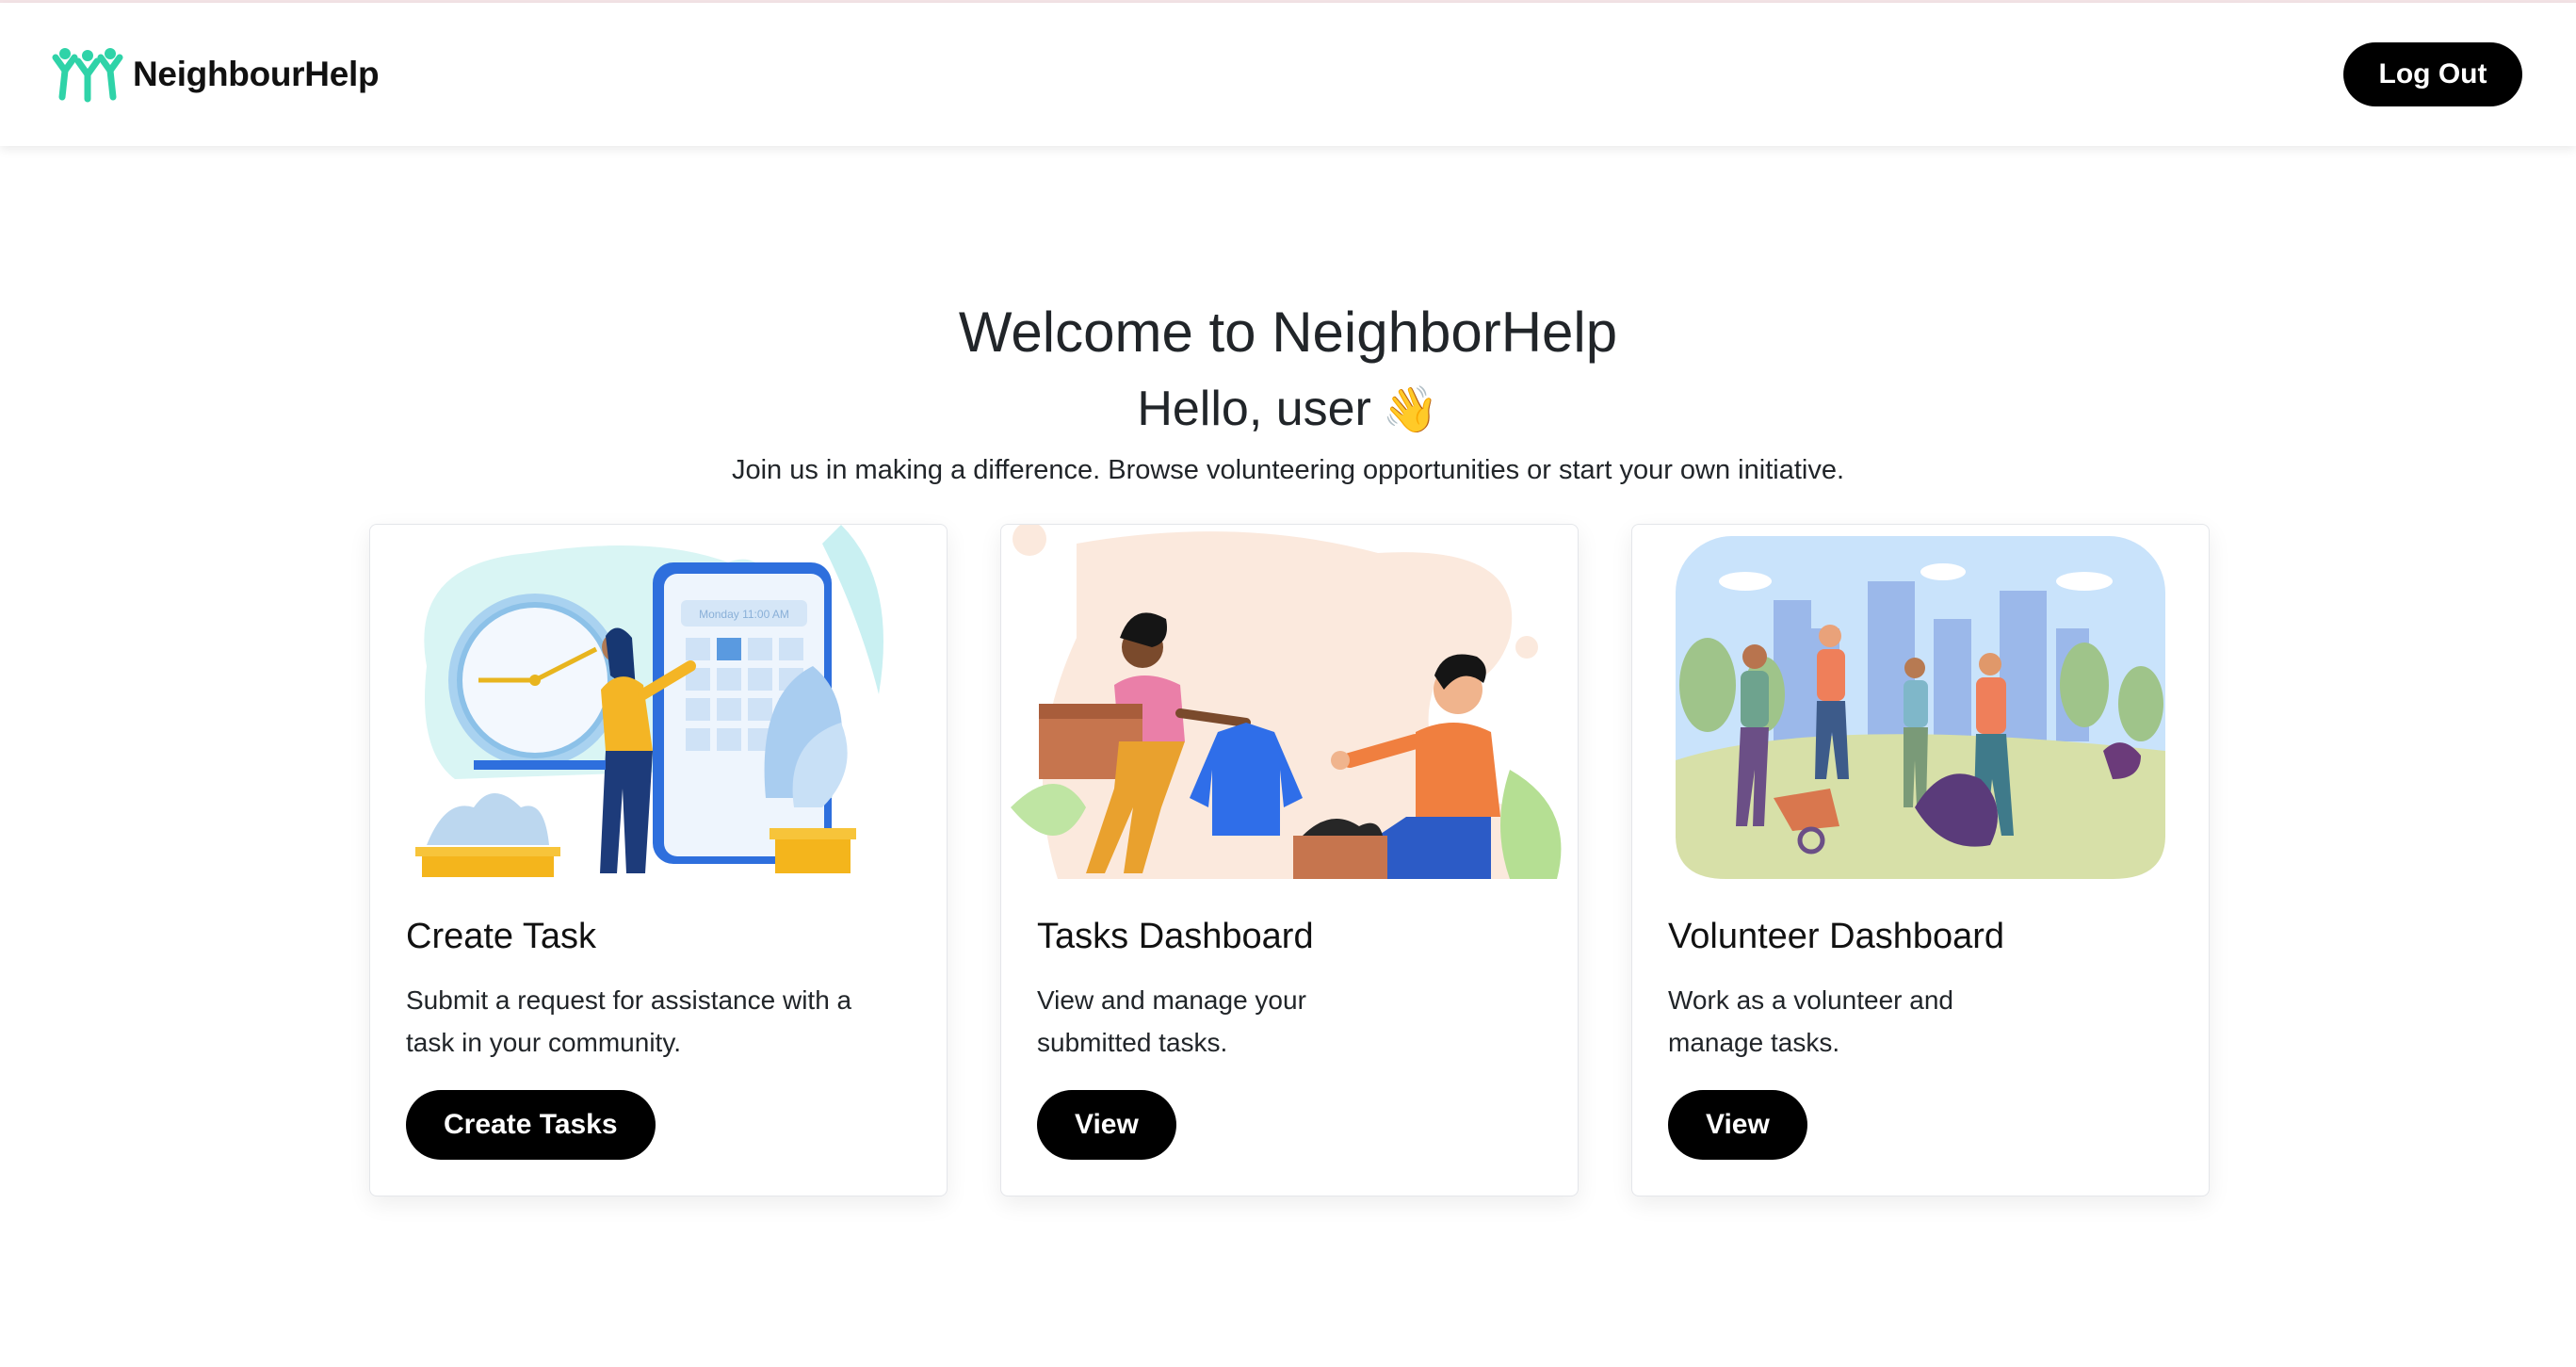  What do you see at coordinates (1920, 707) in the screenshot?
I see `volunteers-cleanup-illustration` at bounding box center [1920, 707].